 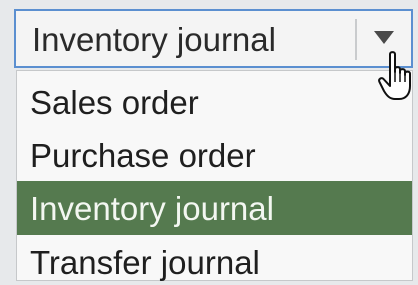 What do you see at coordinates (384, 37) in the screenshot?
I see `chevron-down-icon` at bounding box center [384, 37].